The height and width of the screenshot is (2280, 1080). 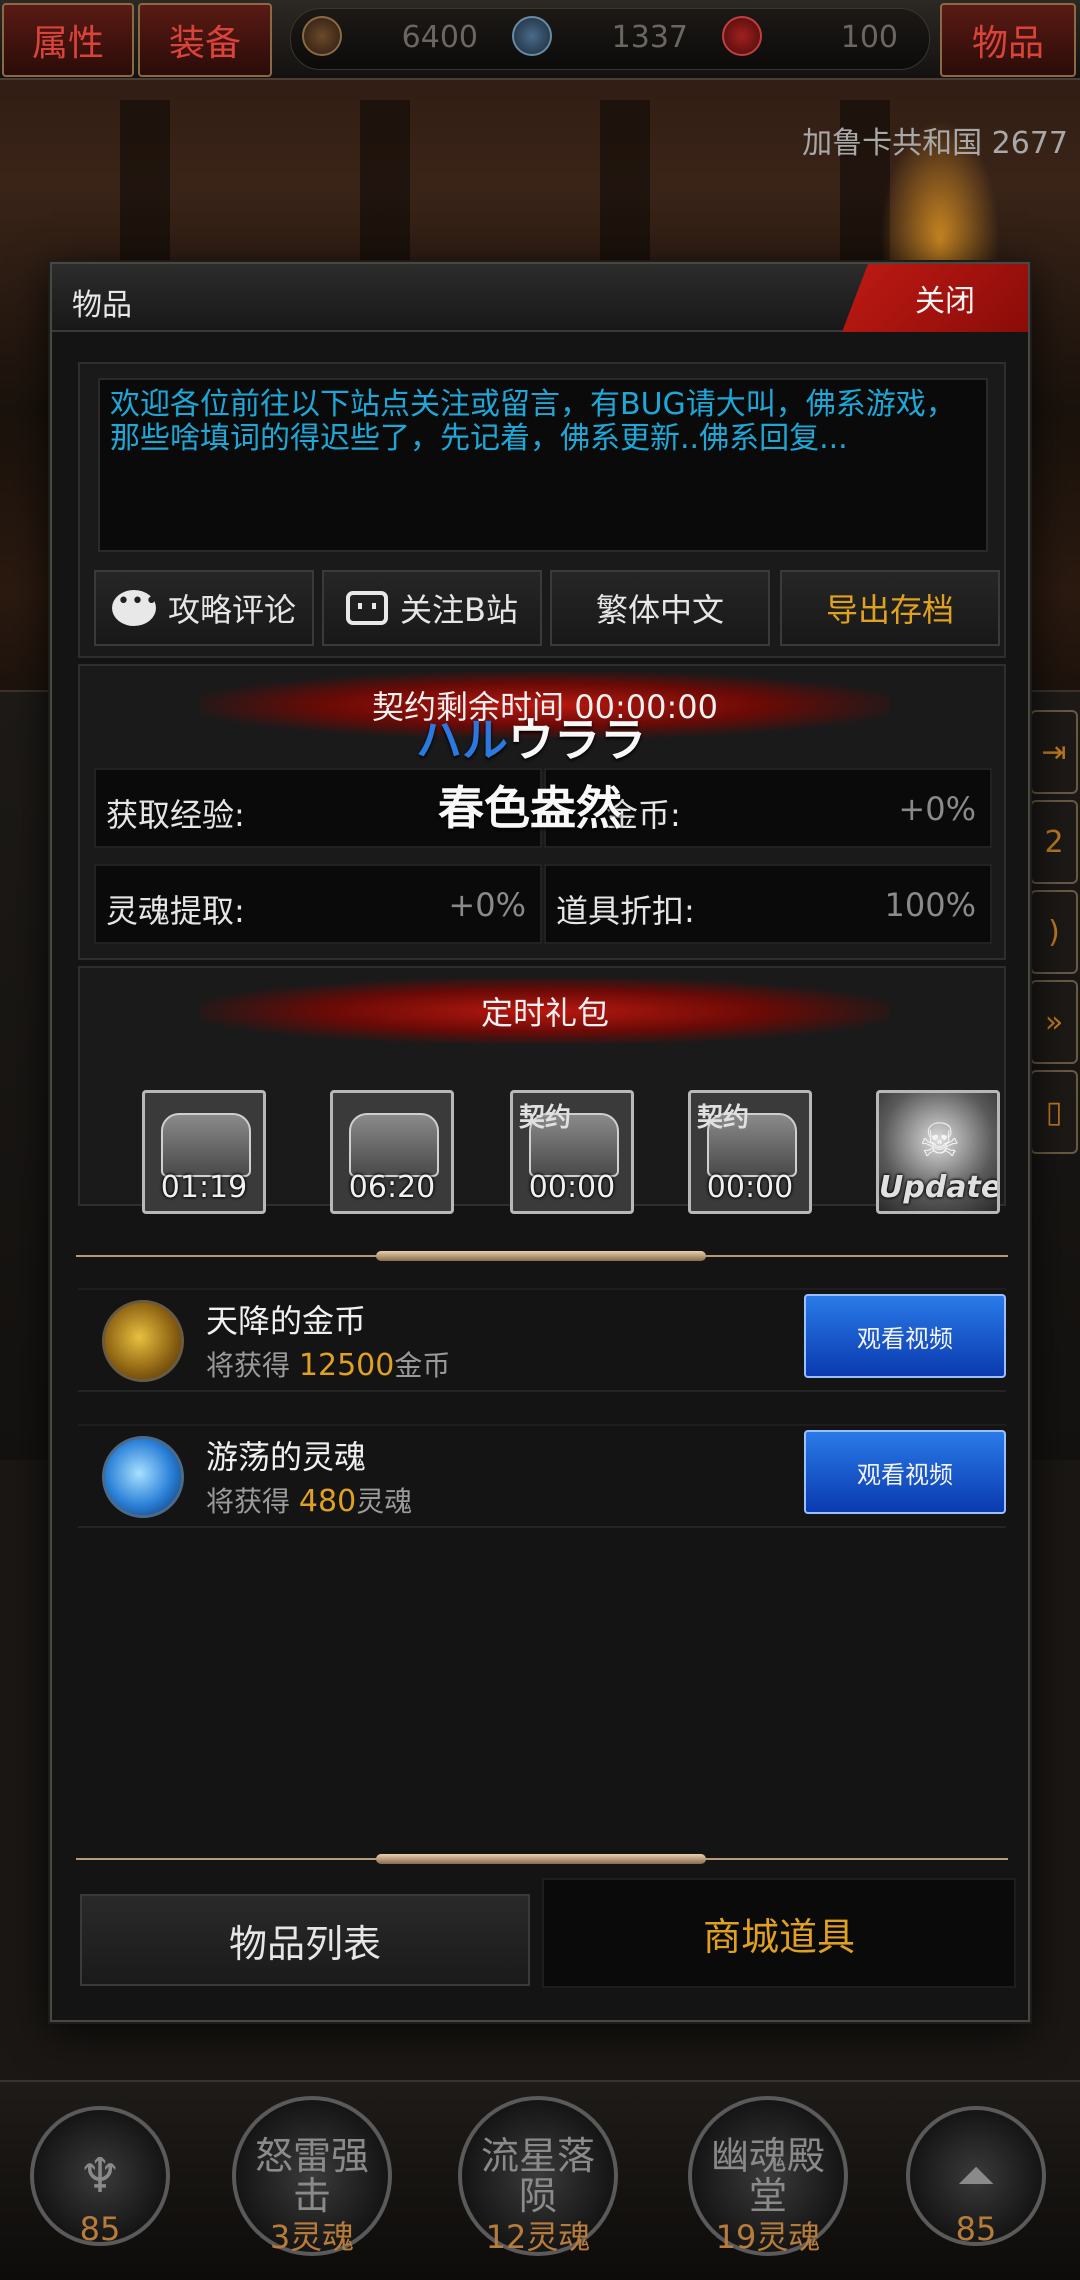 I want to click on follow-bilibili-button: 关注B站, so click(x=432, y=608).